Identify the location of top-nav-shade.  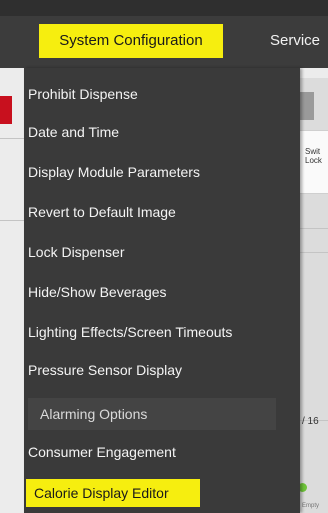
(164, 8).